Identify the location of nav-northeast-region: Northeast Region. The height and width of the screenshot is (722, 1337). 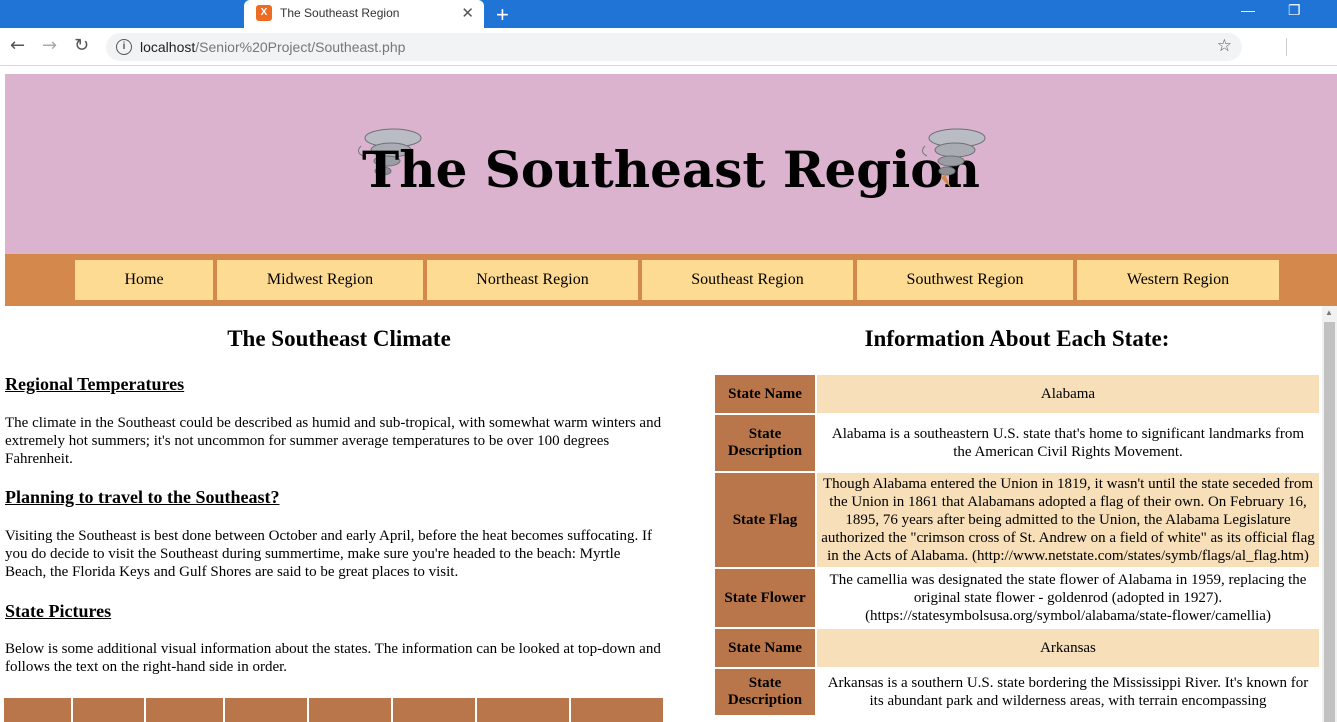
(532, 280).